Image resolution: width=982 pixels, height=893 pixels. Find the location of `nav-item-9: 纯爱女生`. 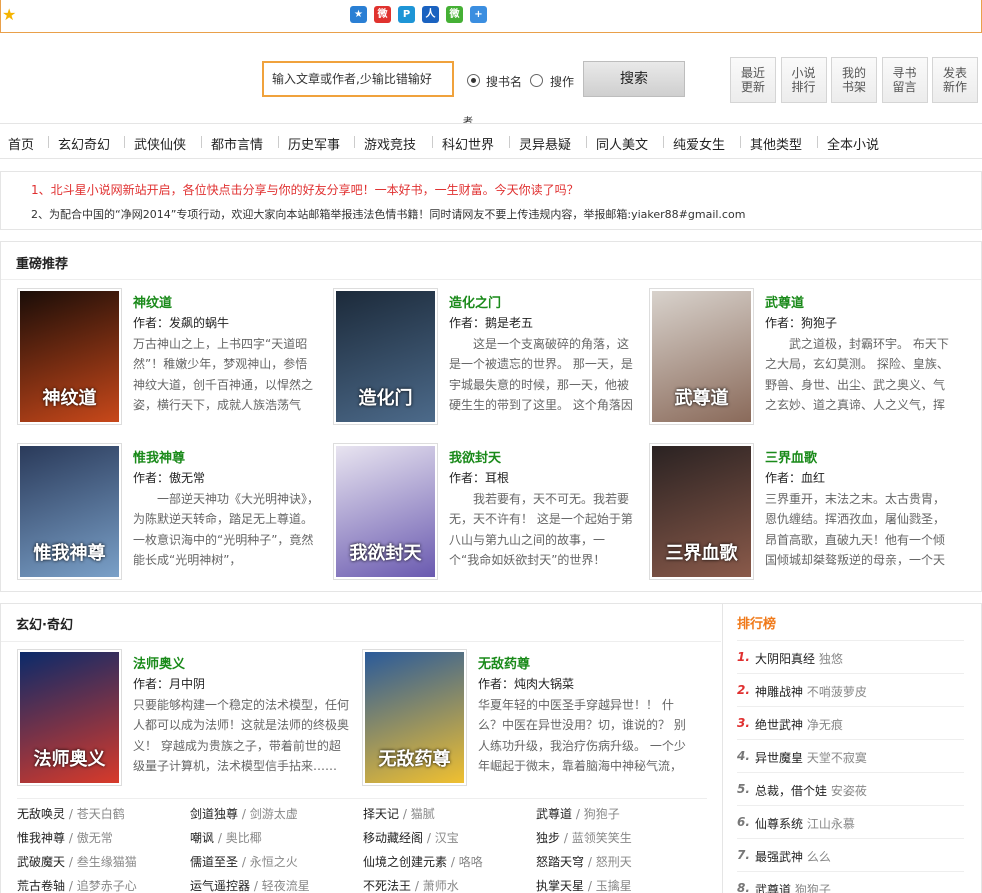

nav-item-9: 纯爱女生 is located at coordinates (699, 143).